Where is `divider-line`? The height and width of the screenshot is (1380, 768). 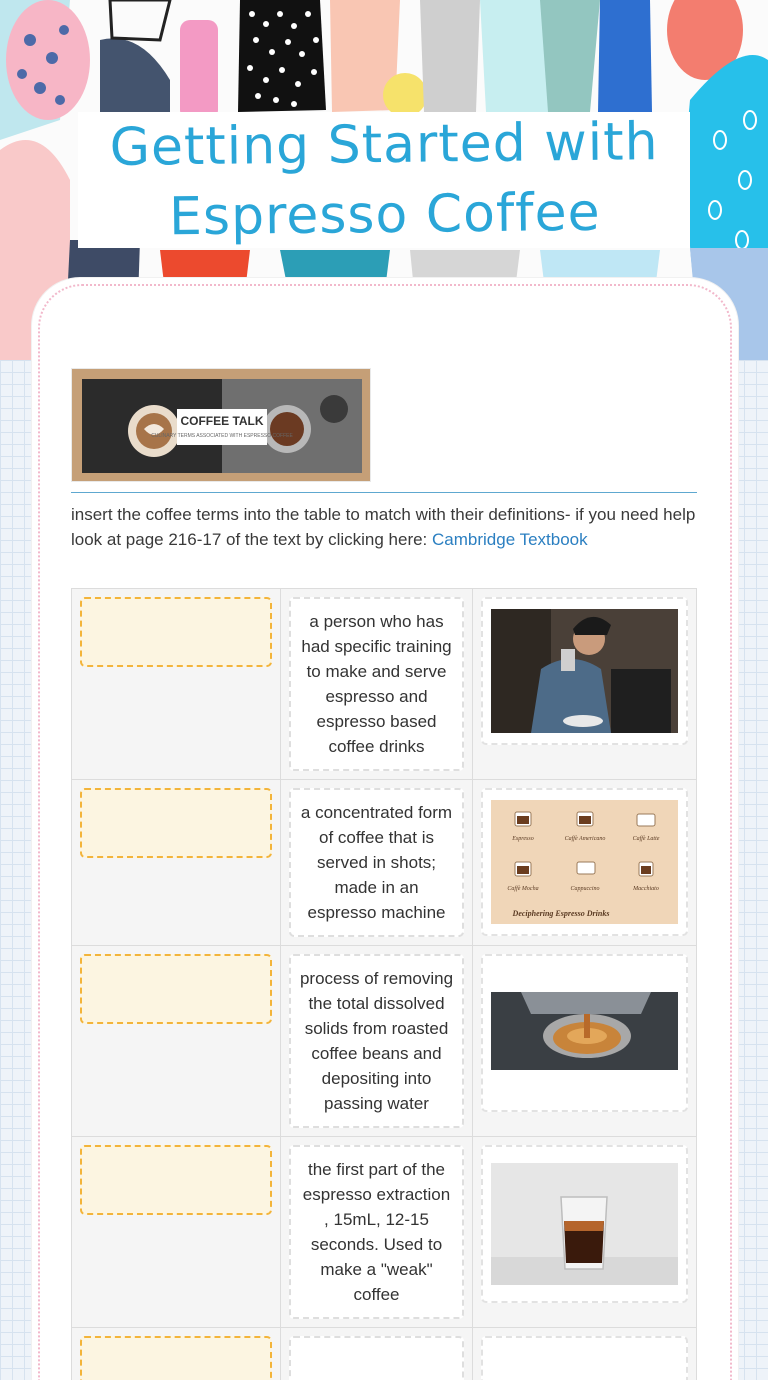 divider-line is located at coordinates (384, 492).